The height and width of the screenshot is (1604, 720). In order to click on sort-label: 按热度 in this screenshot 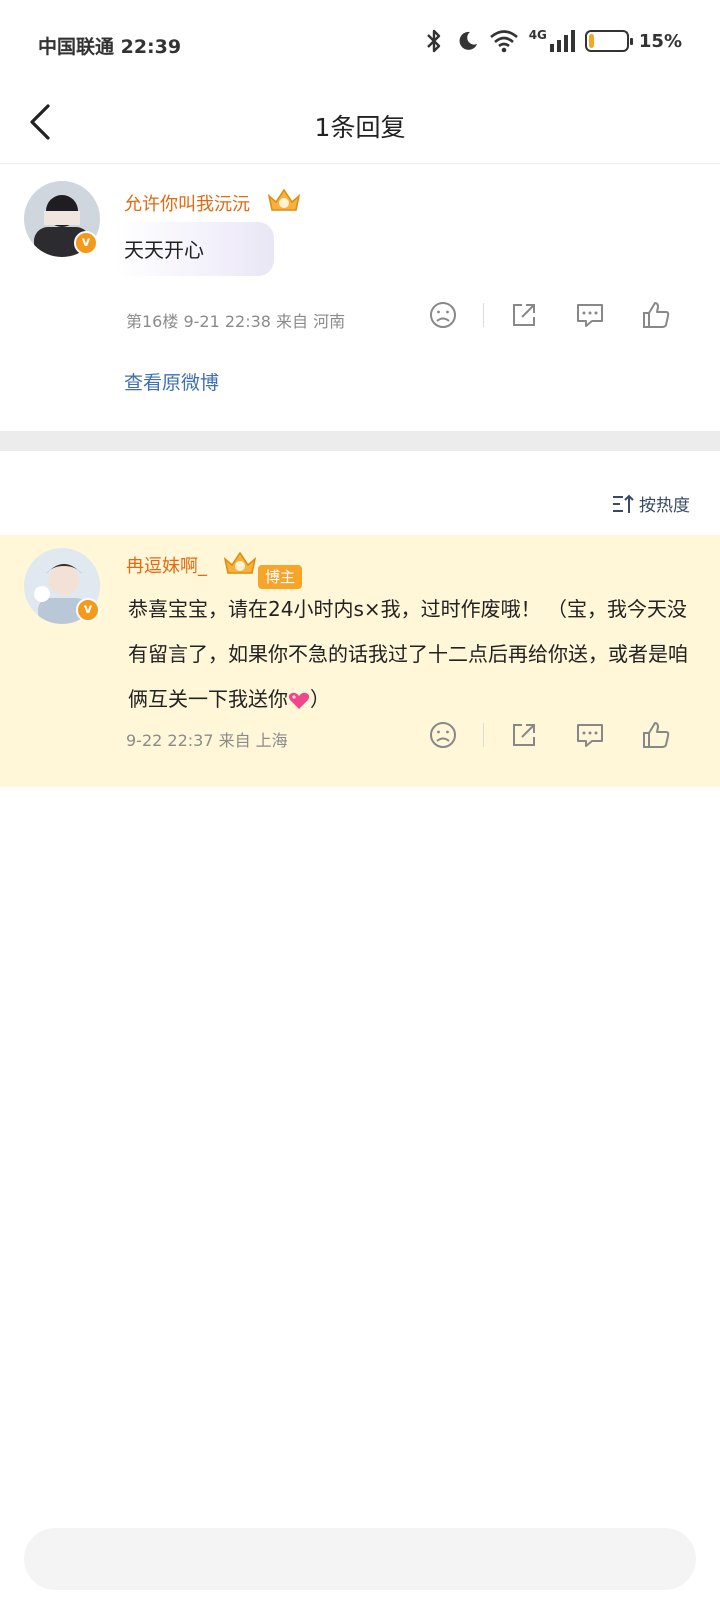, I will do `click(664, 506)`.